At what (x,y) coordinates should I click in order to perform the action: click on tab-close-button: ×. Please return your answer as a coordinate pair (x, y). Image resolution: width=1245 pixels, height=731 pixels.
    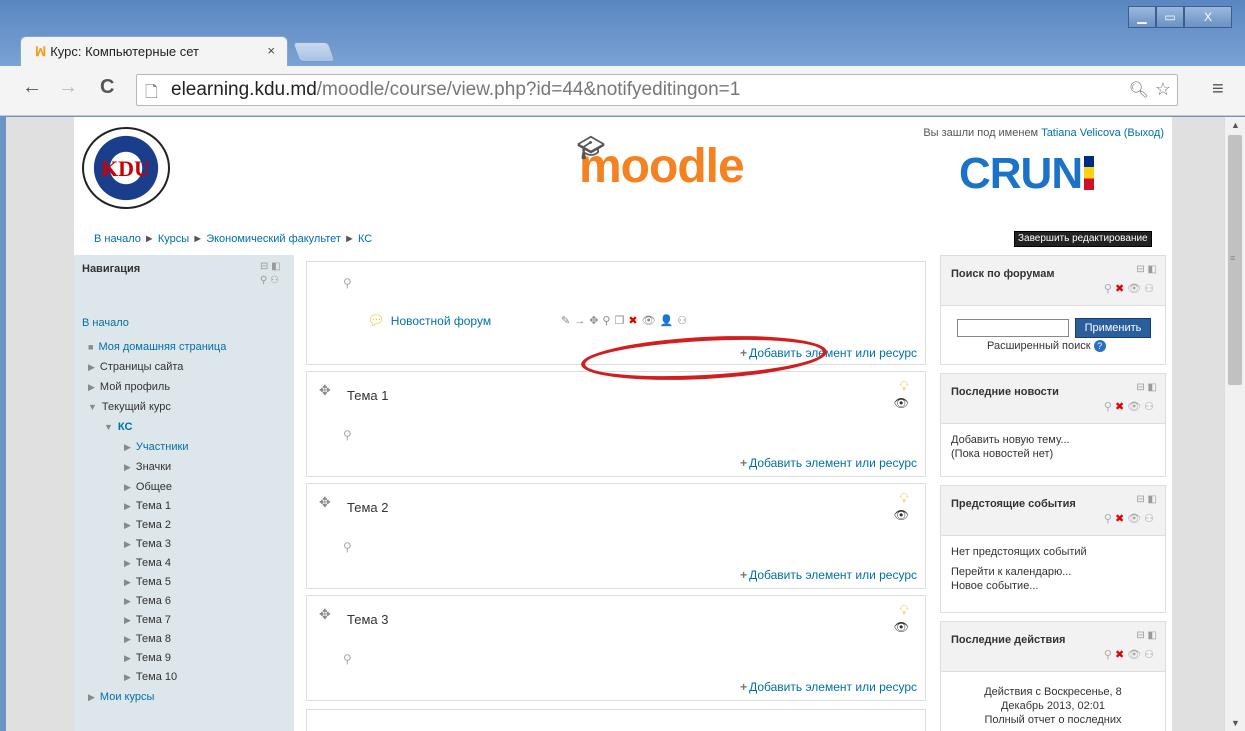
    Looking at the image, I should click on (271, 50).